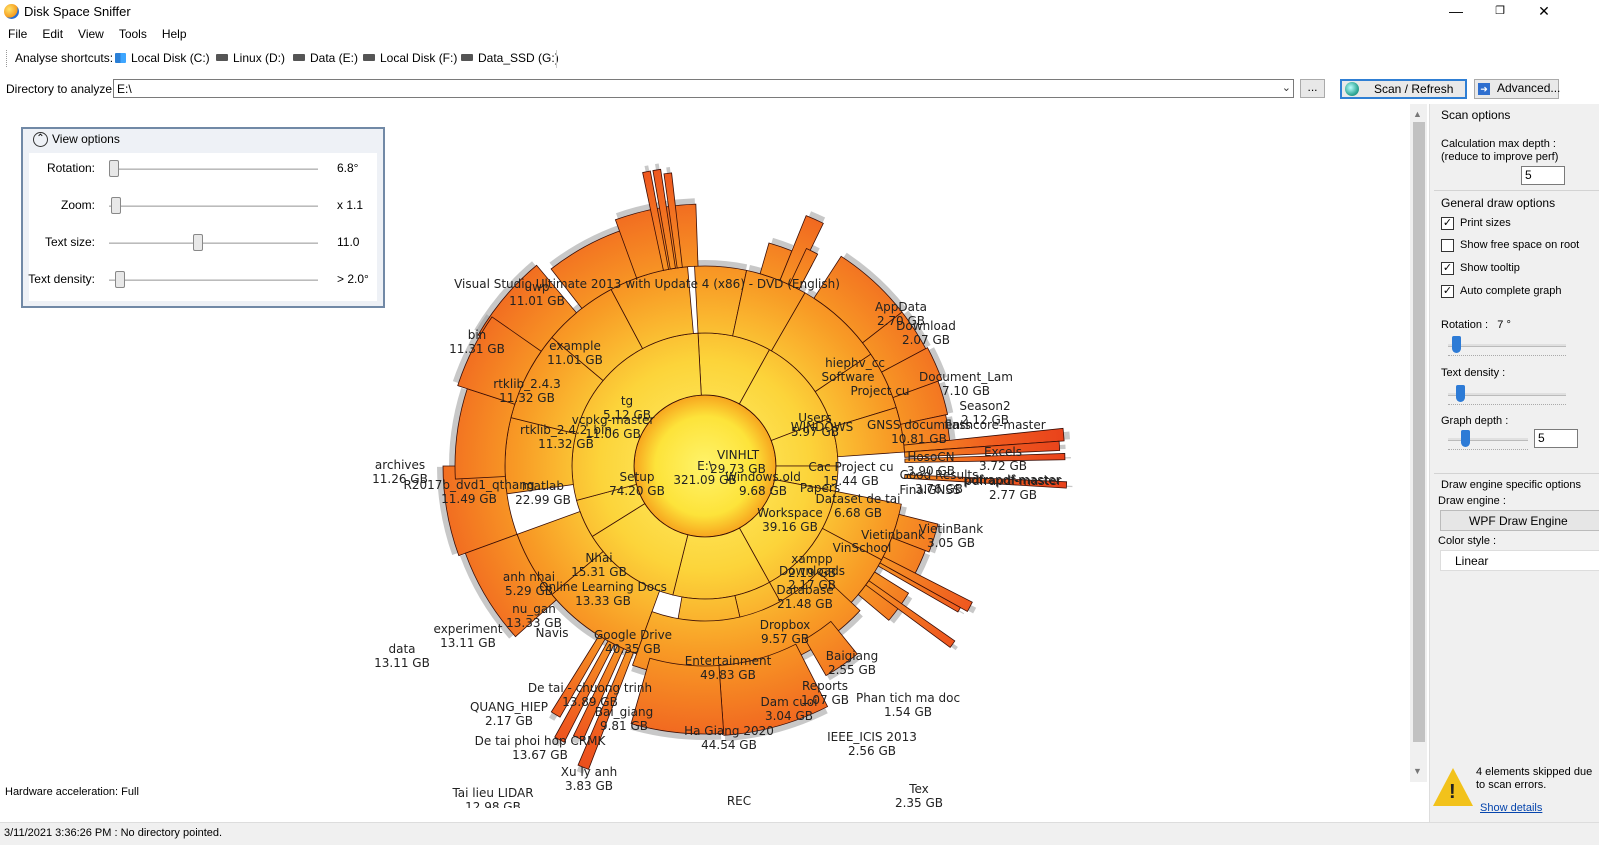  What do you see at coordinates (529, 591) in the screenshot?
I see `ring2-label-size: 5.29 GB` at bounding box center [529, 591].